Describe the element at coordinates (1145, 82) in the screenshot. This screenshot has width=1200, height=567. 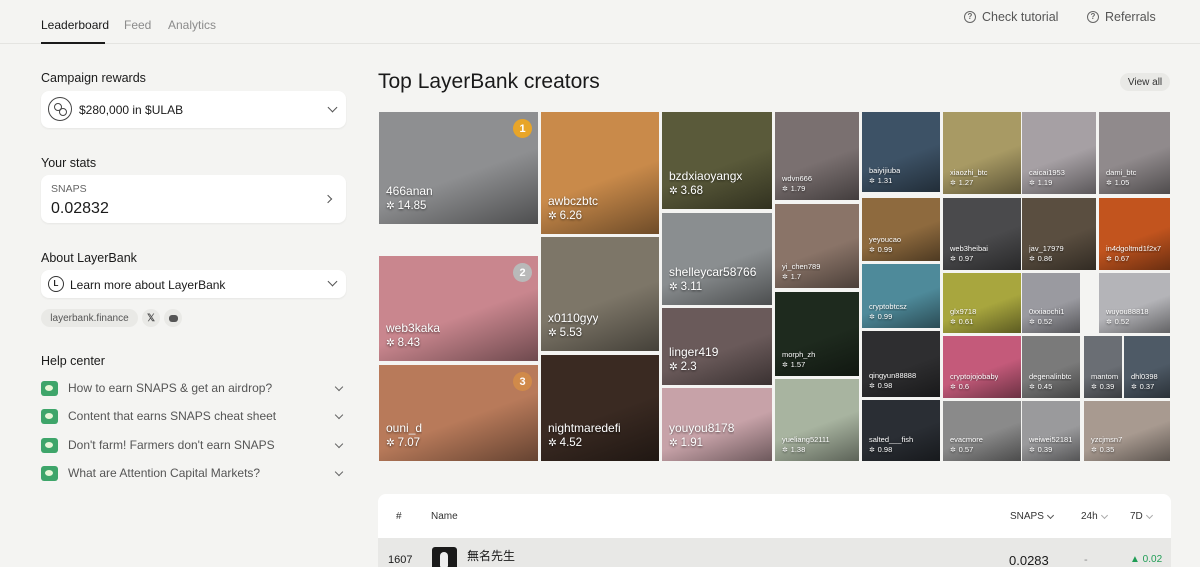
I see `view-all-button: View all` at that location.